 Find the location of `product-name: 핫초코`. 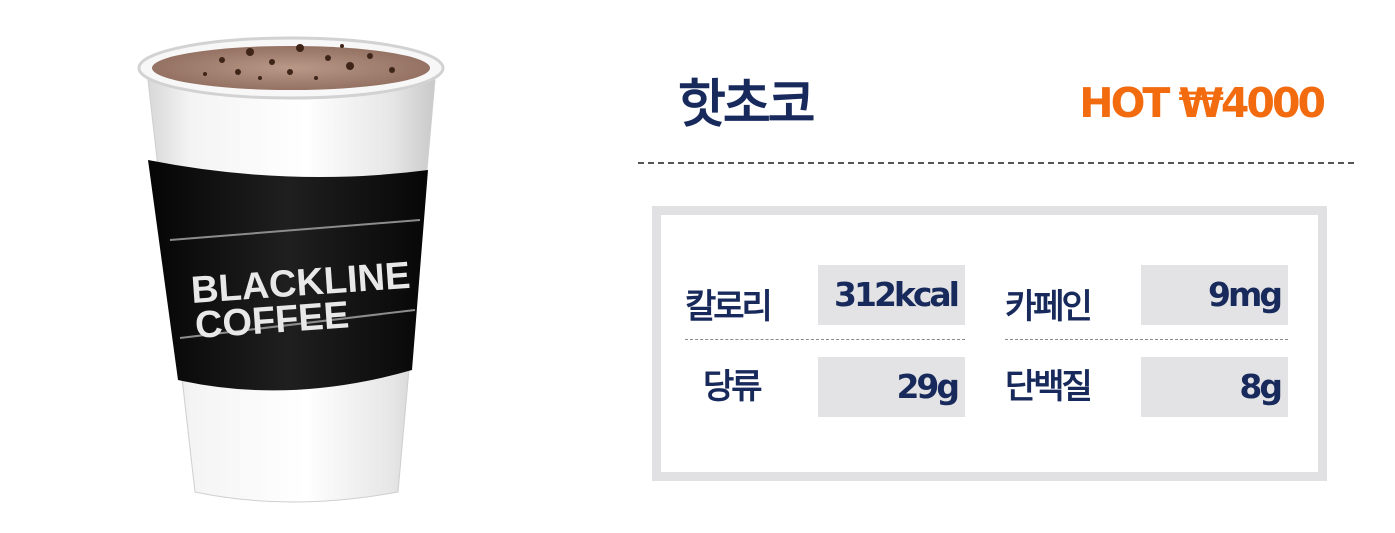

product-name: 핫초코 is located at coordinates (747, 105).